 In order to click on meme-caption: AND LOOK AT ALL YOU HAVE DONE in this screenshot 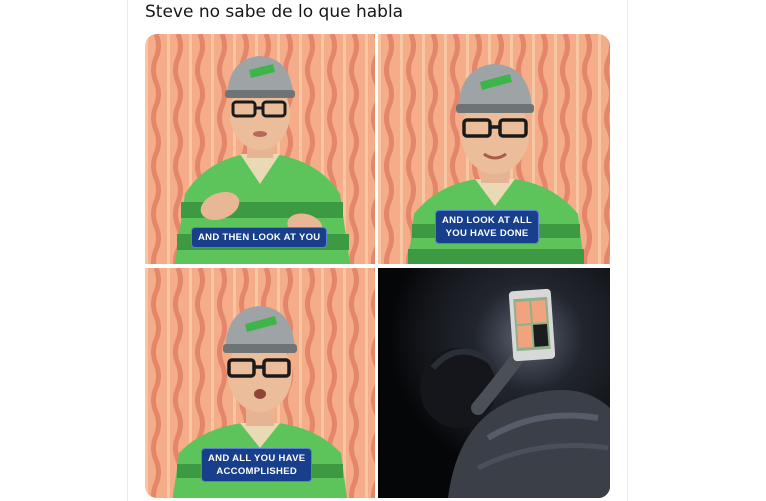, I will do `click(487, 227)`.